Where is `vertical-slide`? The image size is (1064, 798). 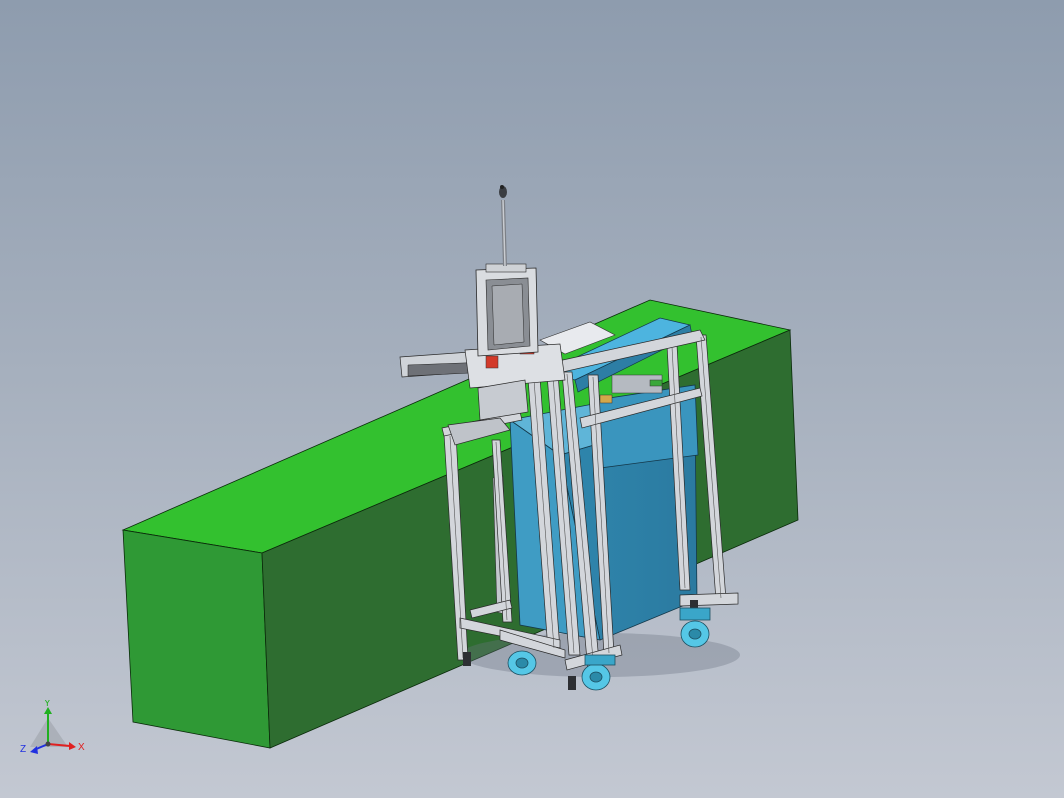 vertical-slide is located at coordinates (507, 271).